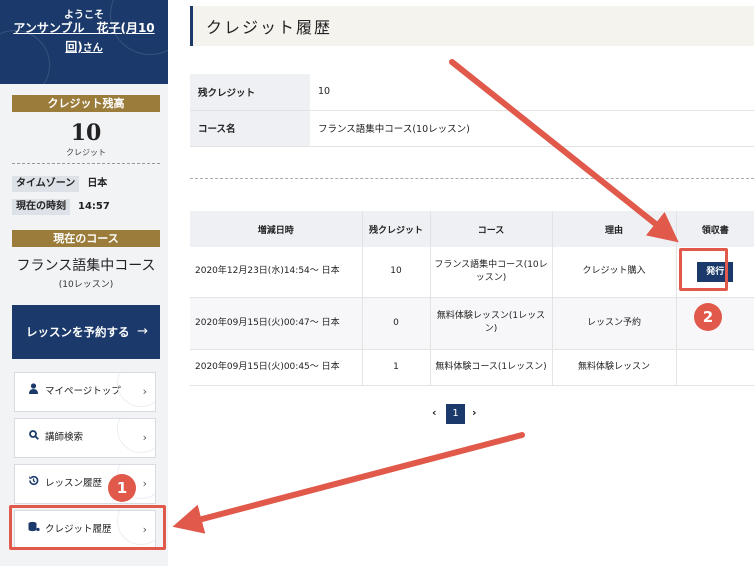 The height and width of the screenshot is (566, 754). What do you see at coordinates (122, 488) in the screenshot?
I see `step-badge-1: 1` at bounding box center [122, 488].